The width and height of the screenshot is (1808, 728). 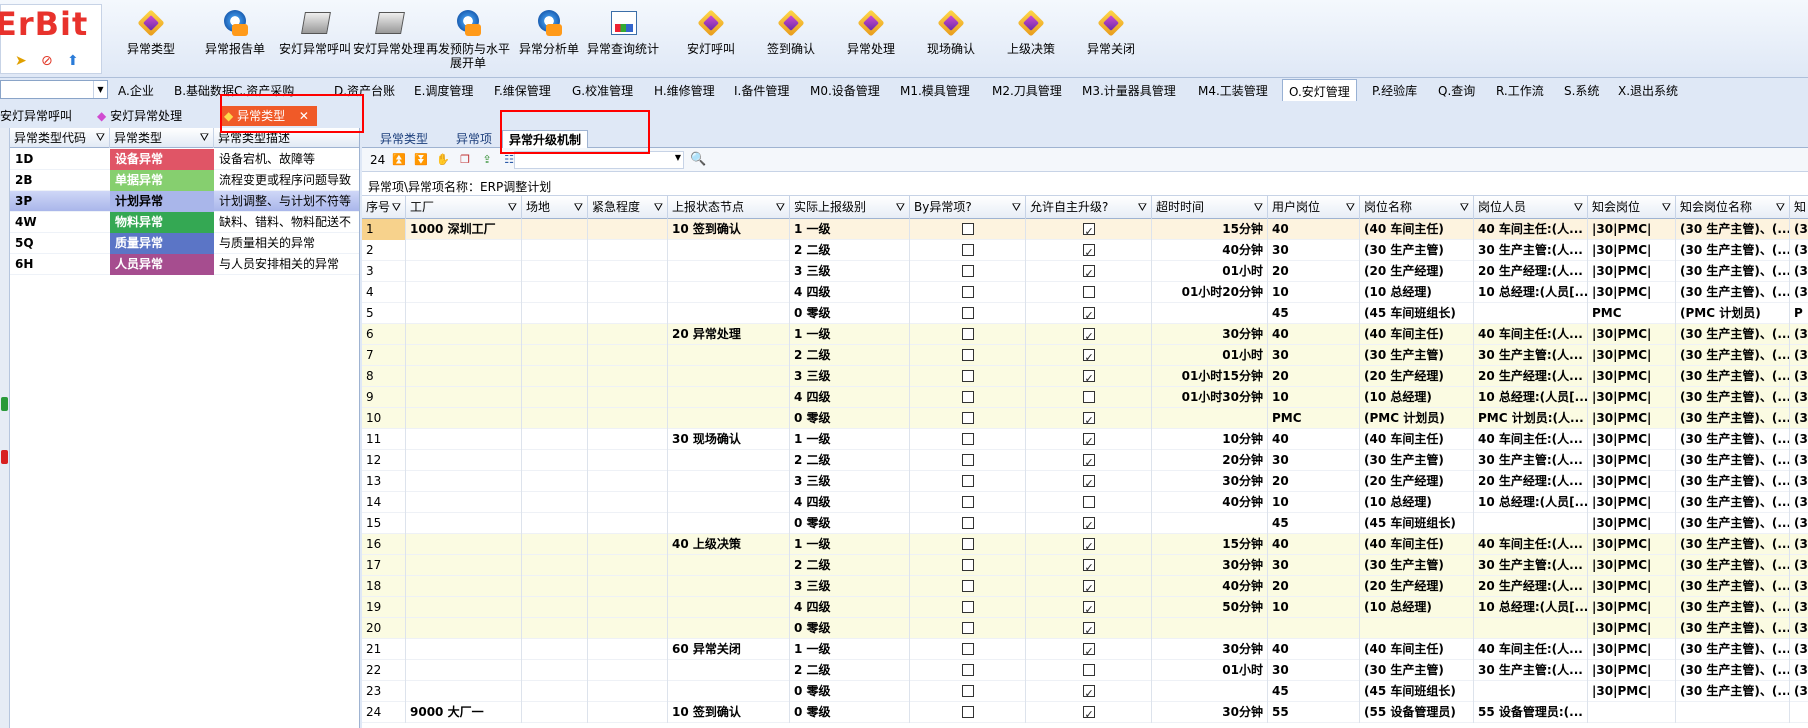 What do you see at coordinates (36, 116) in the screenshot?
I see `doc-tab-andon-call: 安灯异常呼叫` at bounding box center [36, 116].